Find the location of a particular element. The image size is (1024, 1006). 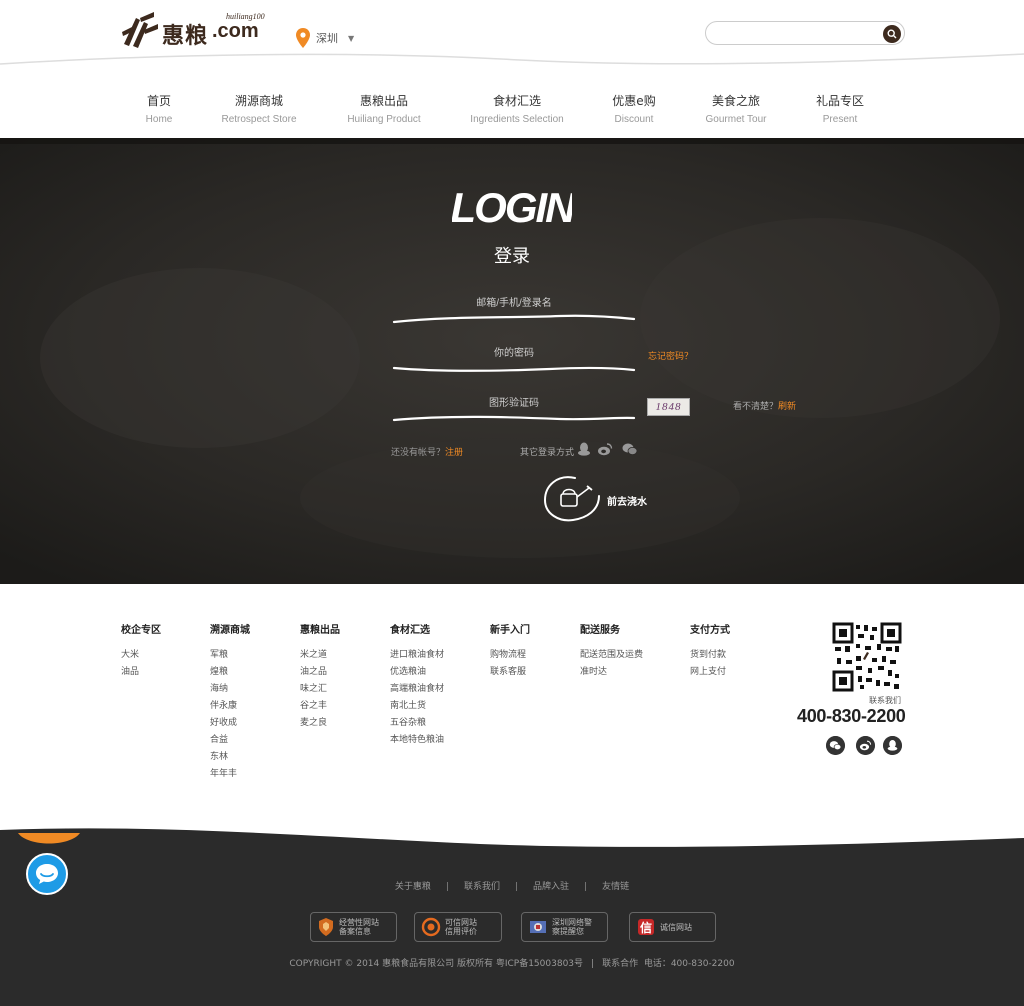

svg-text: 信 is located at coordinates (646, 927).